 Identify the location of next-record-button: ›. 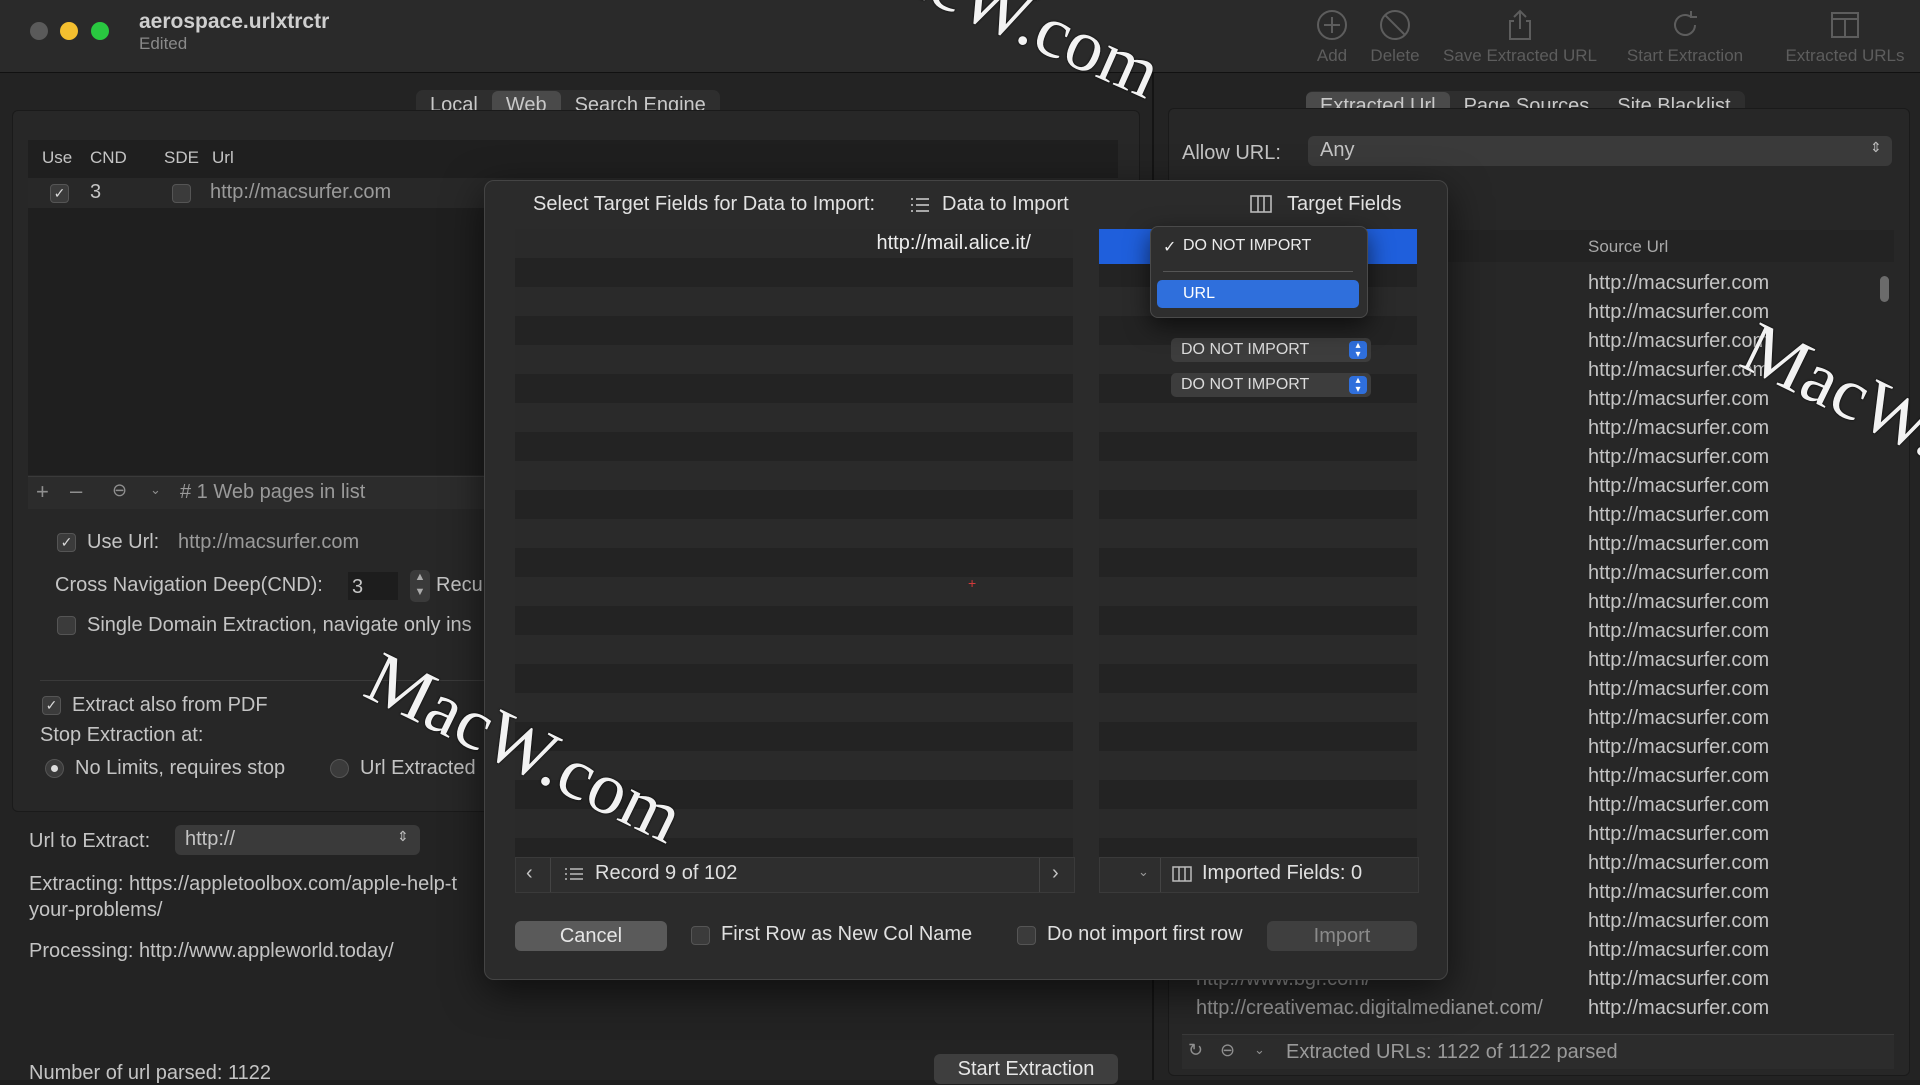
(1055, 873).